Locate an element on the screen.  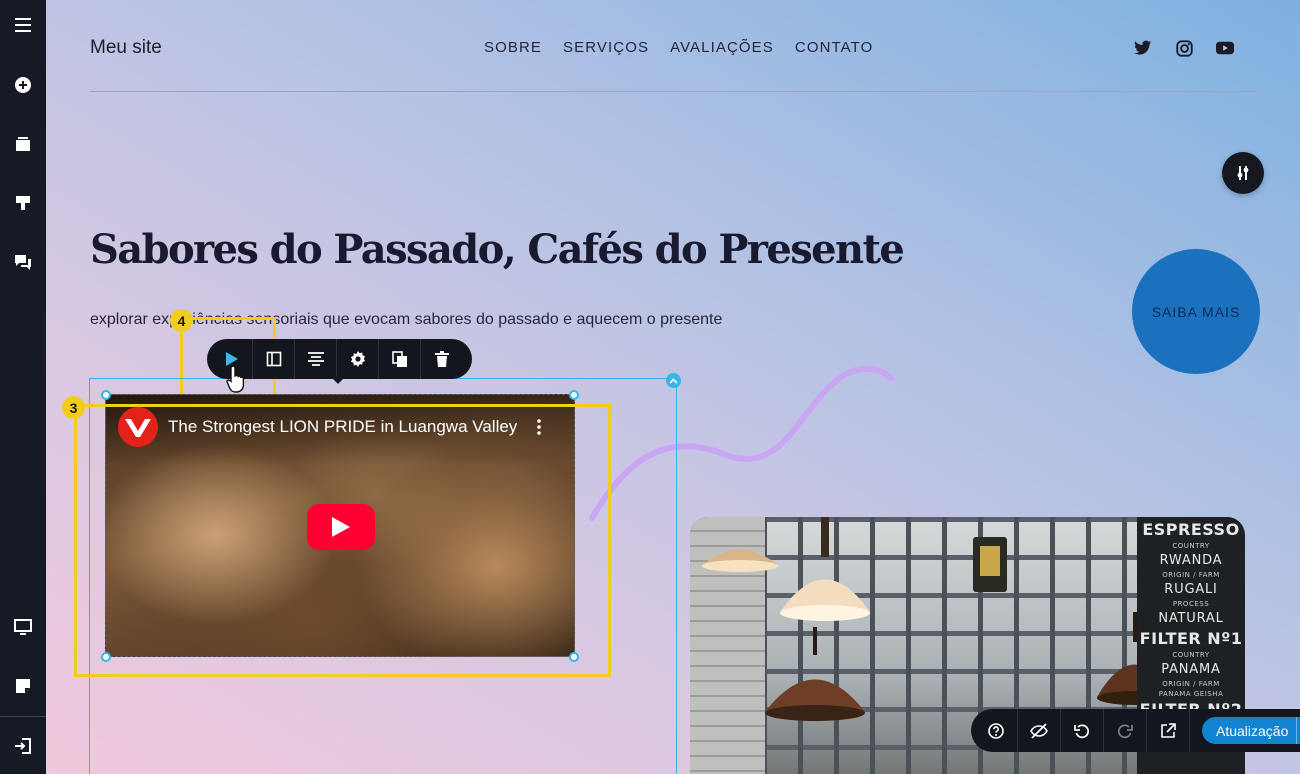
lamp-center is located at coordinates (825, 569).